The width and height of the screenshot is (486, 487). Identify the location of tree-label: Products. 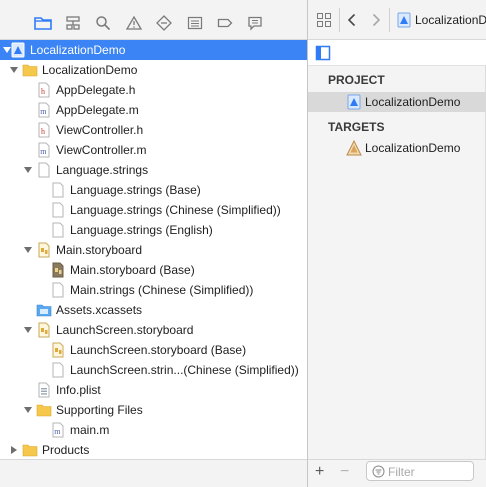
(66, 450).